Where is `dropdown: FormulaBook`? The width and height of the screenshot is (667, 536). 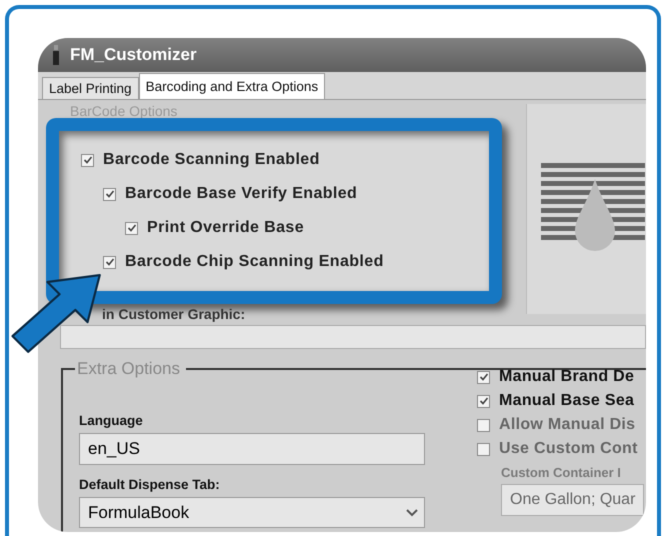
dropdown: FormulaBook is located at coordinates (252, 512).